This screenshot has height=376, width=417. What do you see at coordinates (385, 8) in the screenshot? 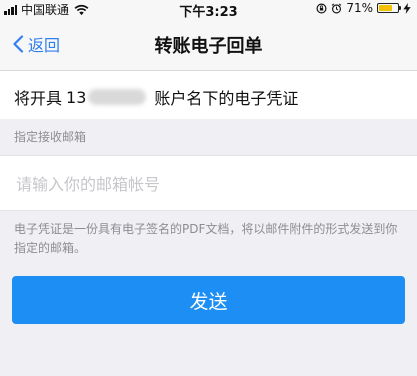
I see `battery-fill` at bounding box center [385, 8].